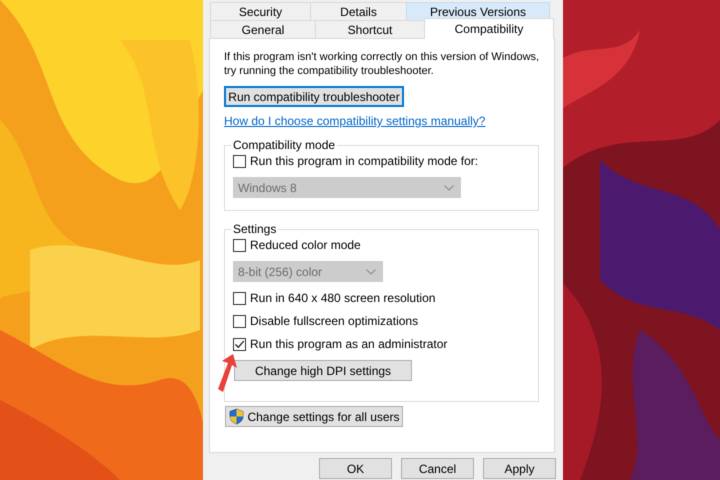 This screenshot has width=720, height=480. I want to click on checkbox-label: Run in 640 x 480 screen resolution, so click(343, 298).